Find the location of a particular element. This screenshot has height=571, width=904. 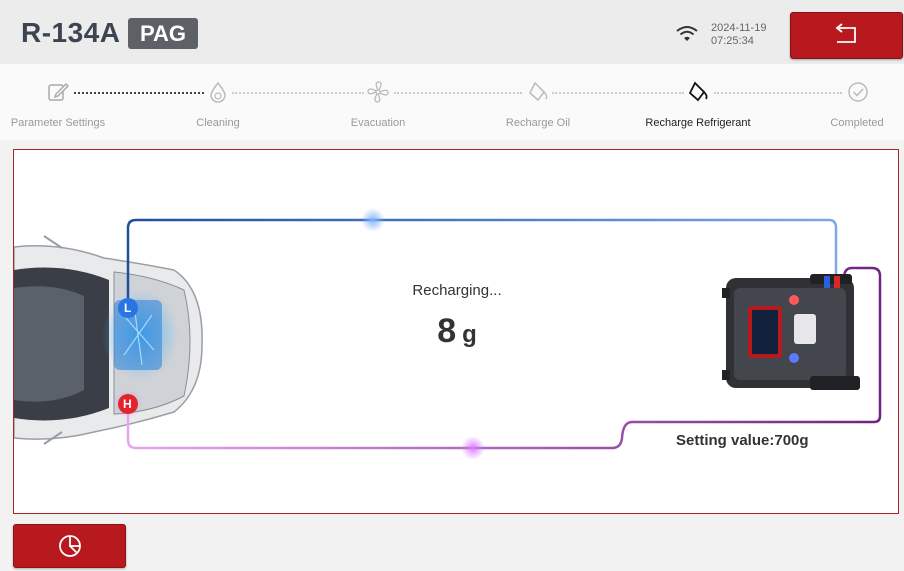

high-flow-indicator is located at coordinates (473, 448).